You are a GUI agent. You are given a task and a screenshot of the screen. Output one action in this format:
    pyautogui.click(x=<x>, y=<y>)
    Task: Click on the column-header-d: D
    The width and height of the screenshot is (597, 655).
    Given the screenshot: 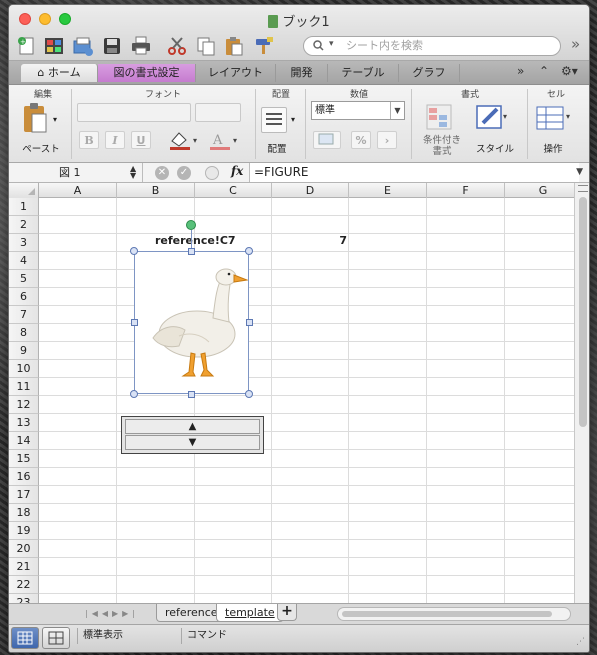 What is the action you would take?
    pyautogui.click(x=310, y=190)
    